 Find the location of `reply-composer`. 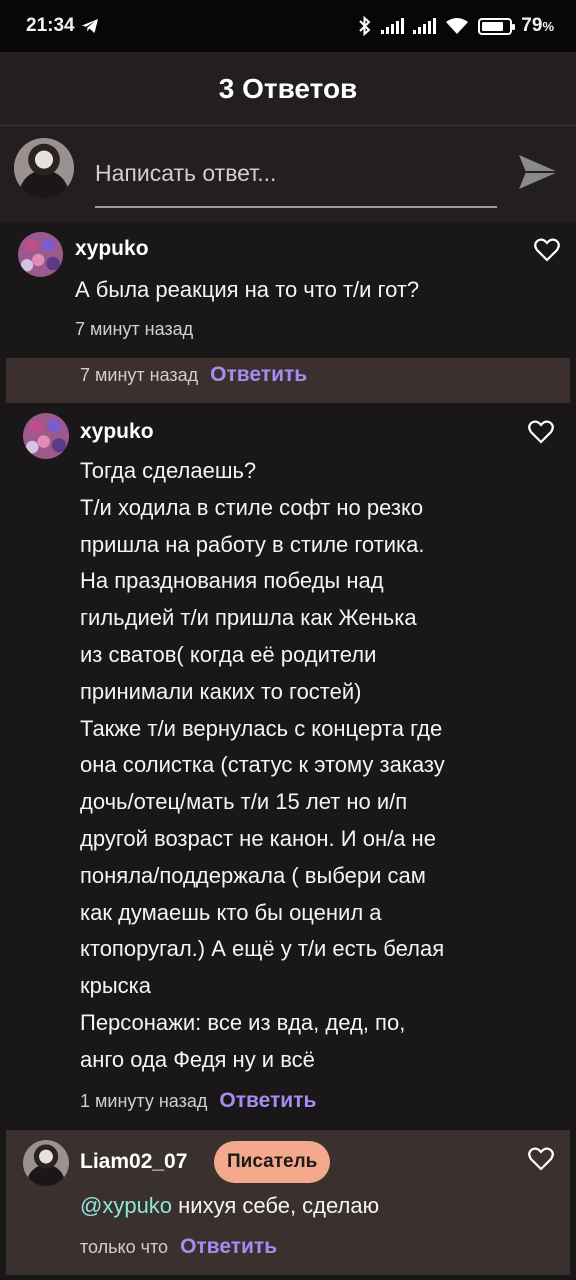

reply-composer is located at coordinates (288, 174).